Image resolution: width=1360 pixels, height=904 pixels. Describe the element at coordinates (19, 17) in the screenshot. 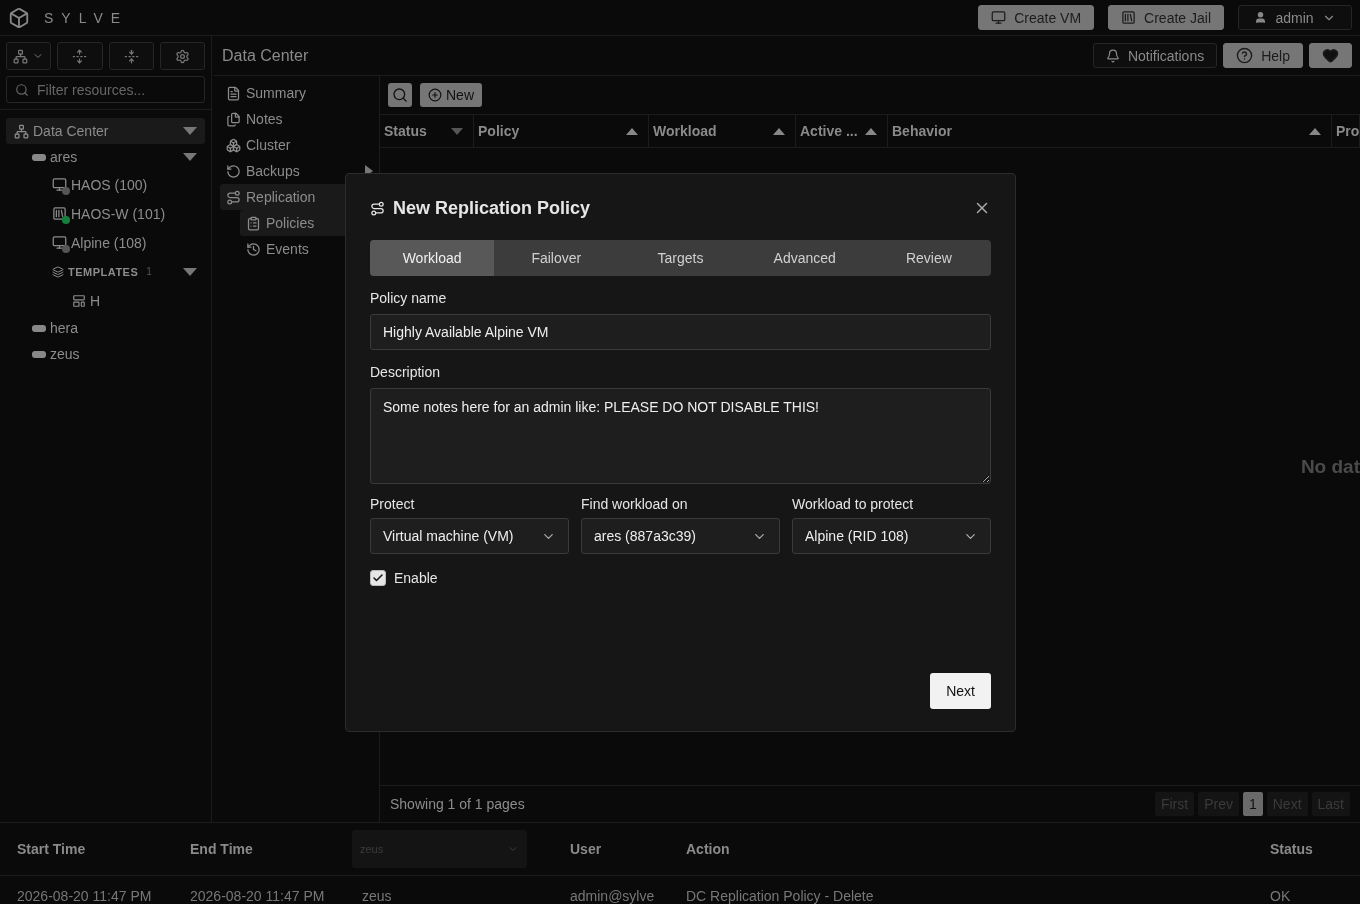

I see `logo-icon` at that location.